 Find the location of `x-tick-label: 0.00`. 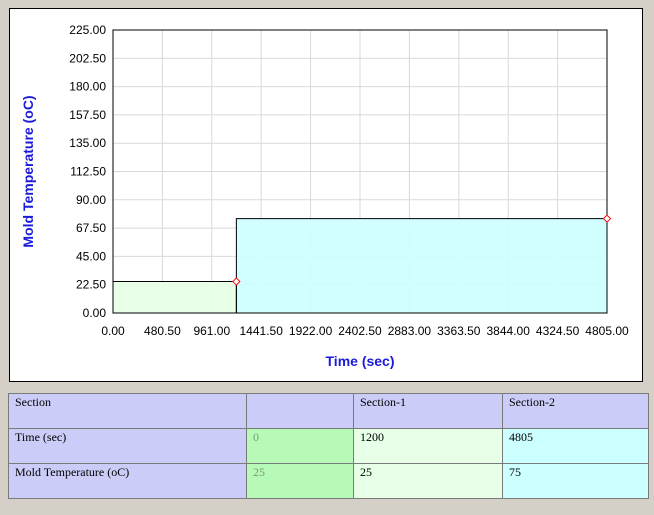

x-tick-label: 0.00 is located at coordinates (113, 331).